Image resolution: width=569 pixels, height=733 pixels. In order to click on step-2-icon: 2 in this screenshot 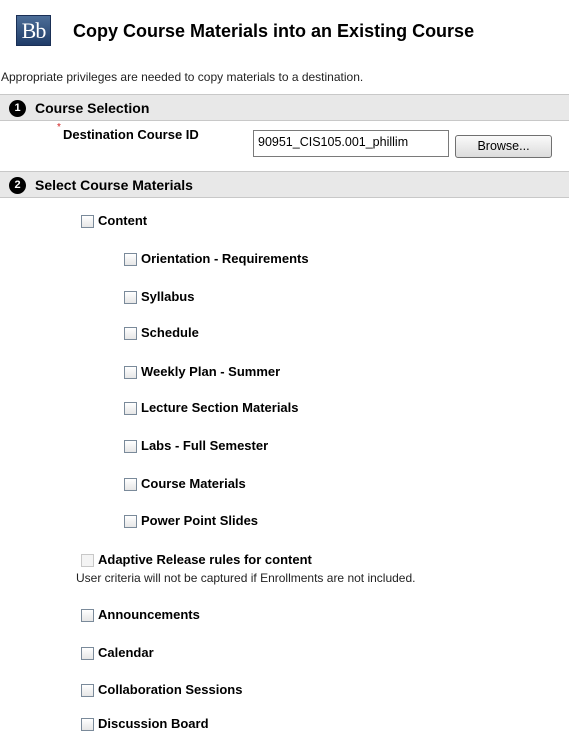, I will do `click(17, 185)`.